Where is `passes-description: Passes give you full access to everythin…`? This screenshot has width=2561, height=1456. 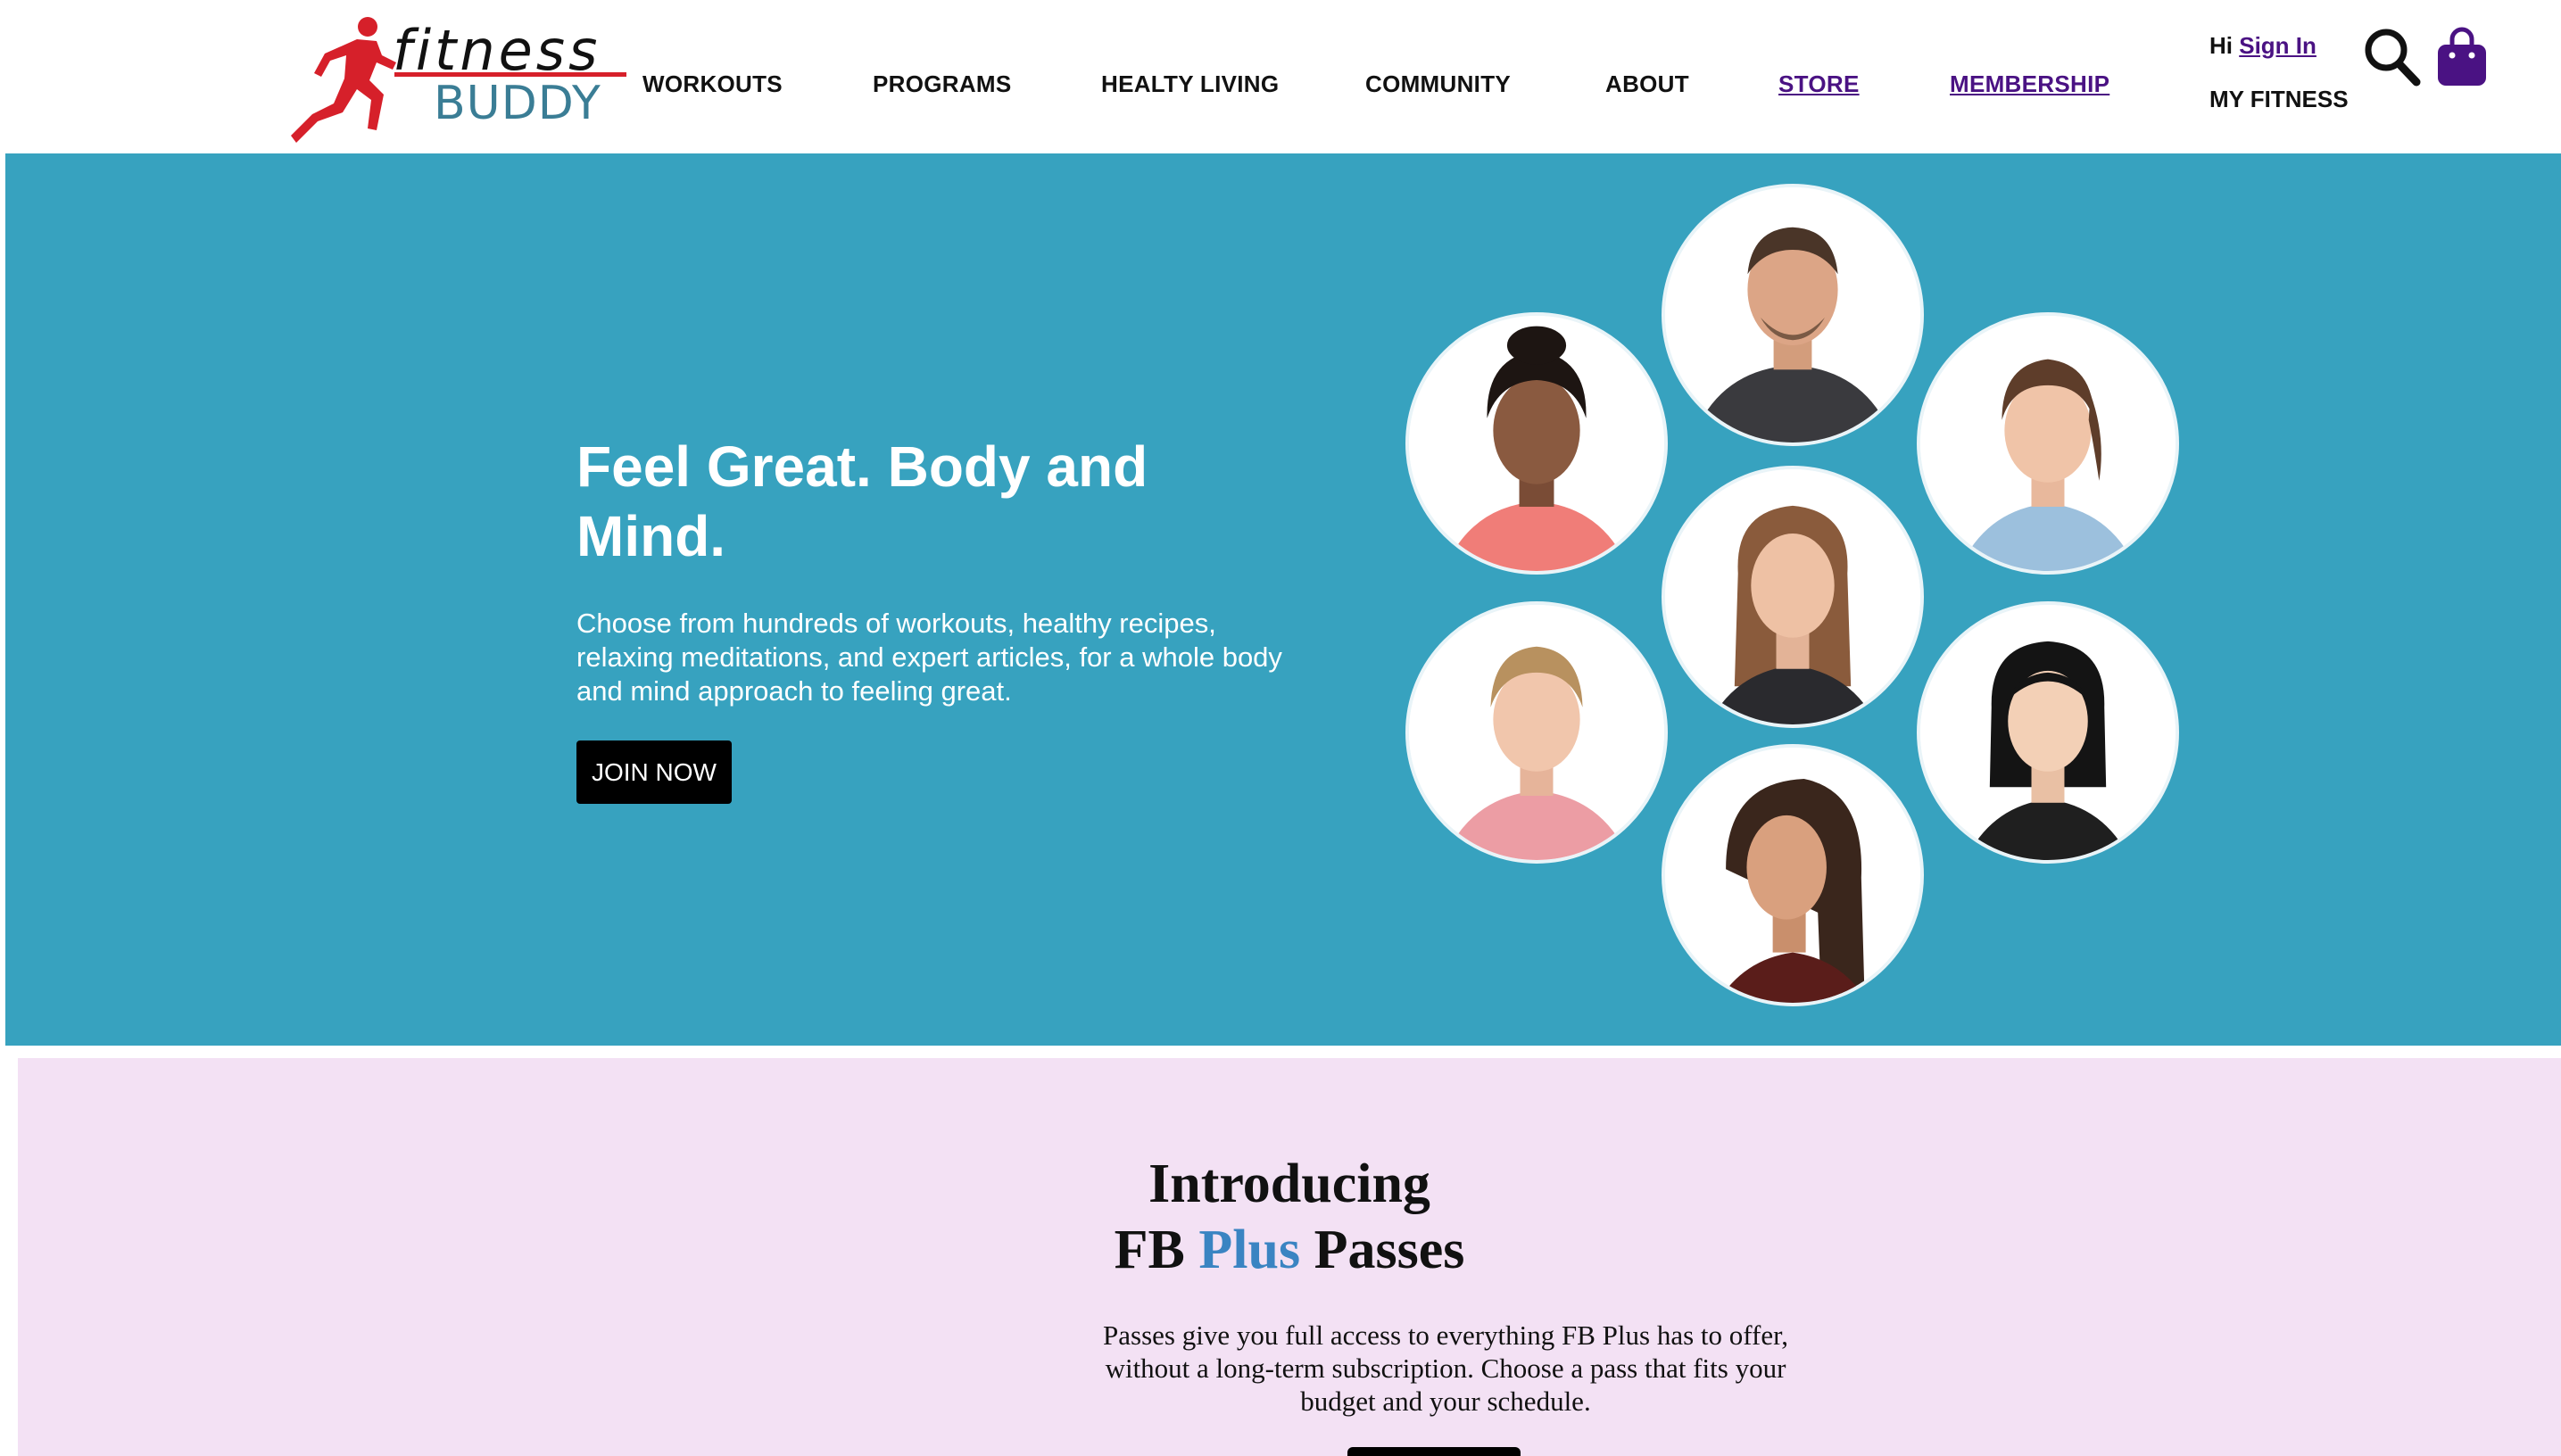
passes-description: Passes give you full access to everythin… is located at coordinates (1445, 1368).